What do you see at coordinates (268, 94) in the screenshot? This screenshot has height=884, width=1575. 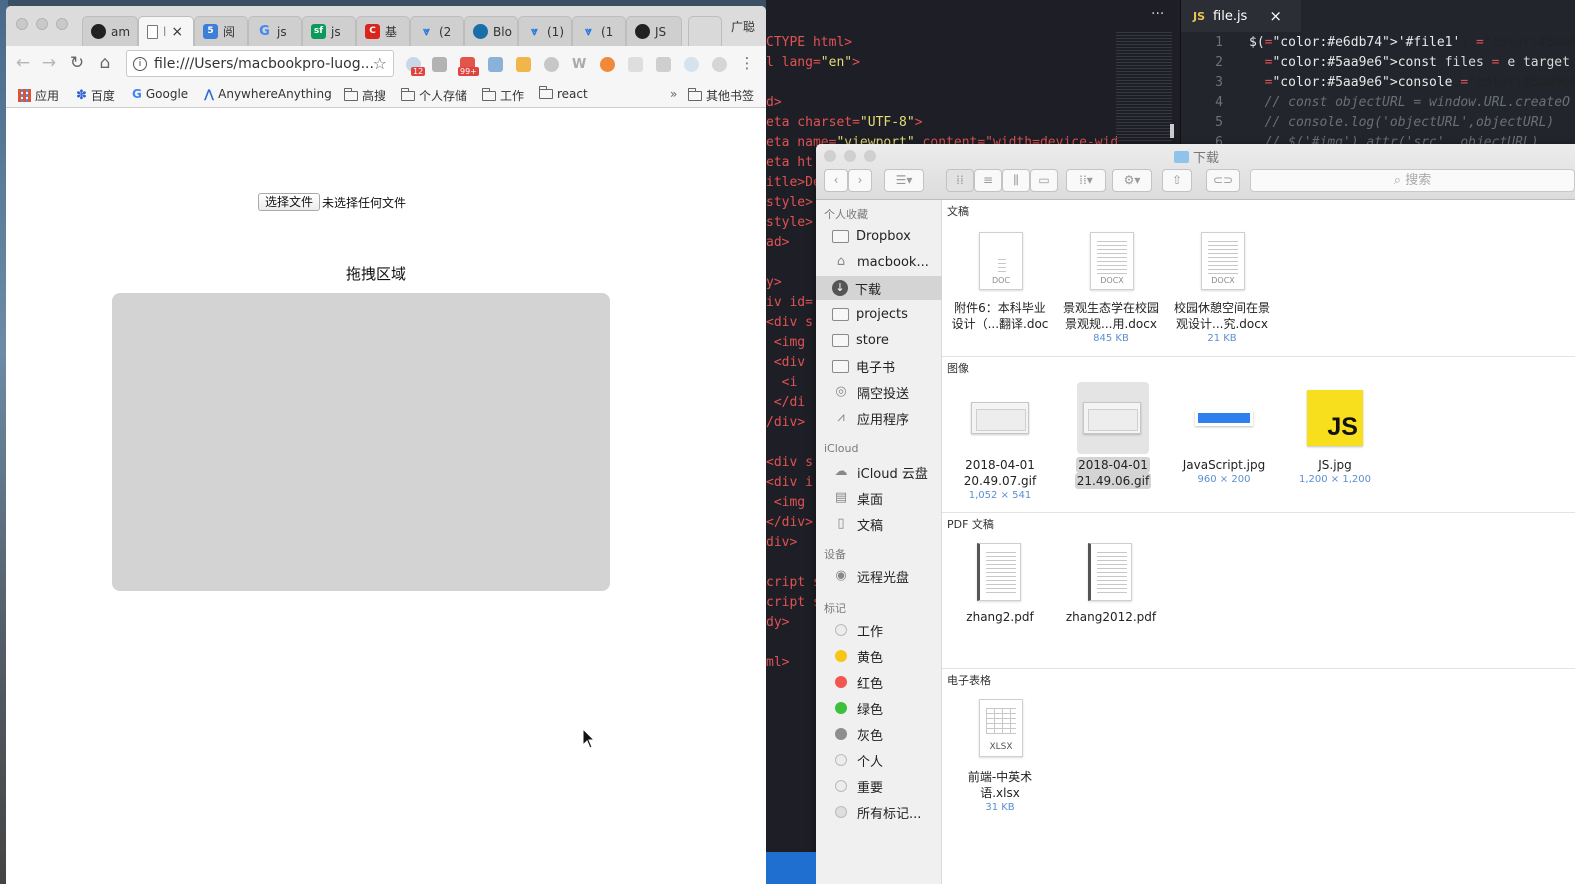 I see `bookmark-anywhereanything: ⋀ AnywhereAnything` at bounding box center [268, 94].